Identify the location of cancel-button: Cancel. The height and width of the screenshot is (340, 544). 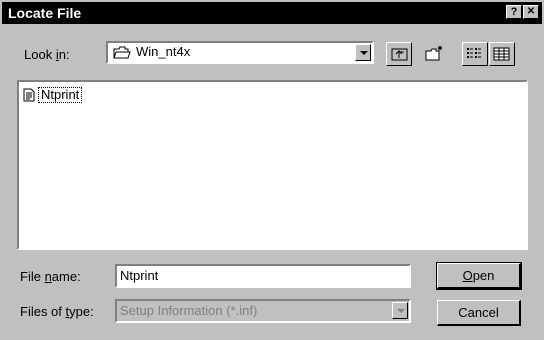
(479, 313).